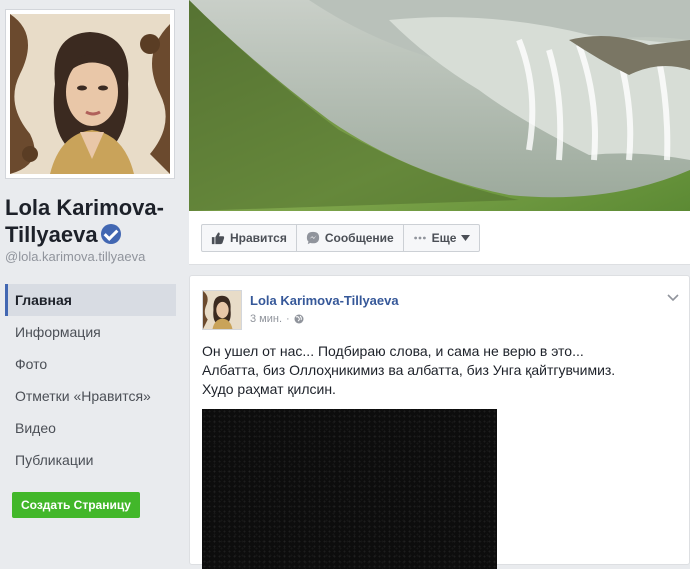  Describe the element at coordinates (84, 207) in the screenshot. I see `page-title-line1: Lola Karimova-` at that location.